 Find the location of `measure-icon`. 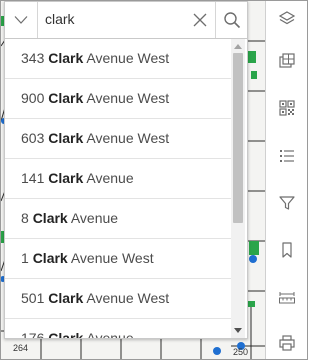

measure-icon is located at coordinates (287, 298).